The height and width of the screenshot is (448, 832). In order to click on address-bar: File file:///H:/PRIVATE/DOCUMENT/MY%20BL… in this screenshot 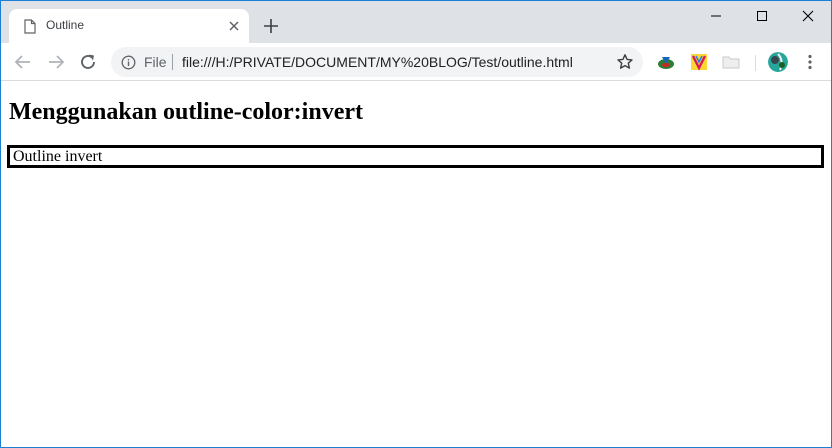, I will do `click(377, 62)`.